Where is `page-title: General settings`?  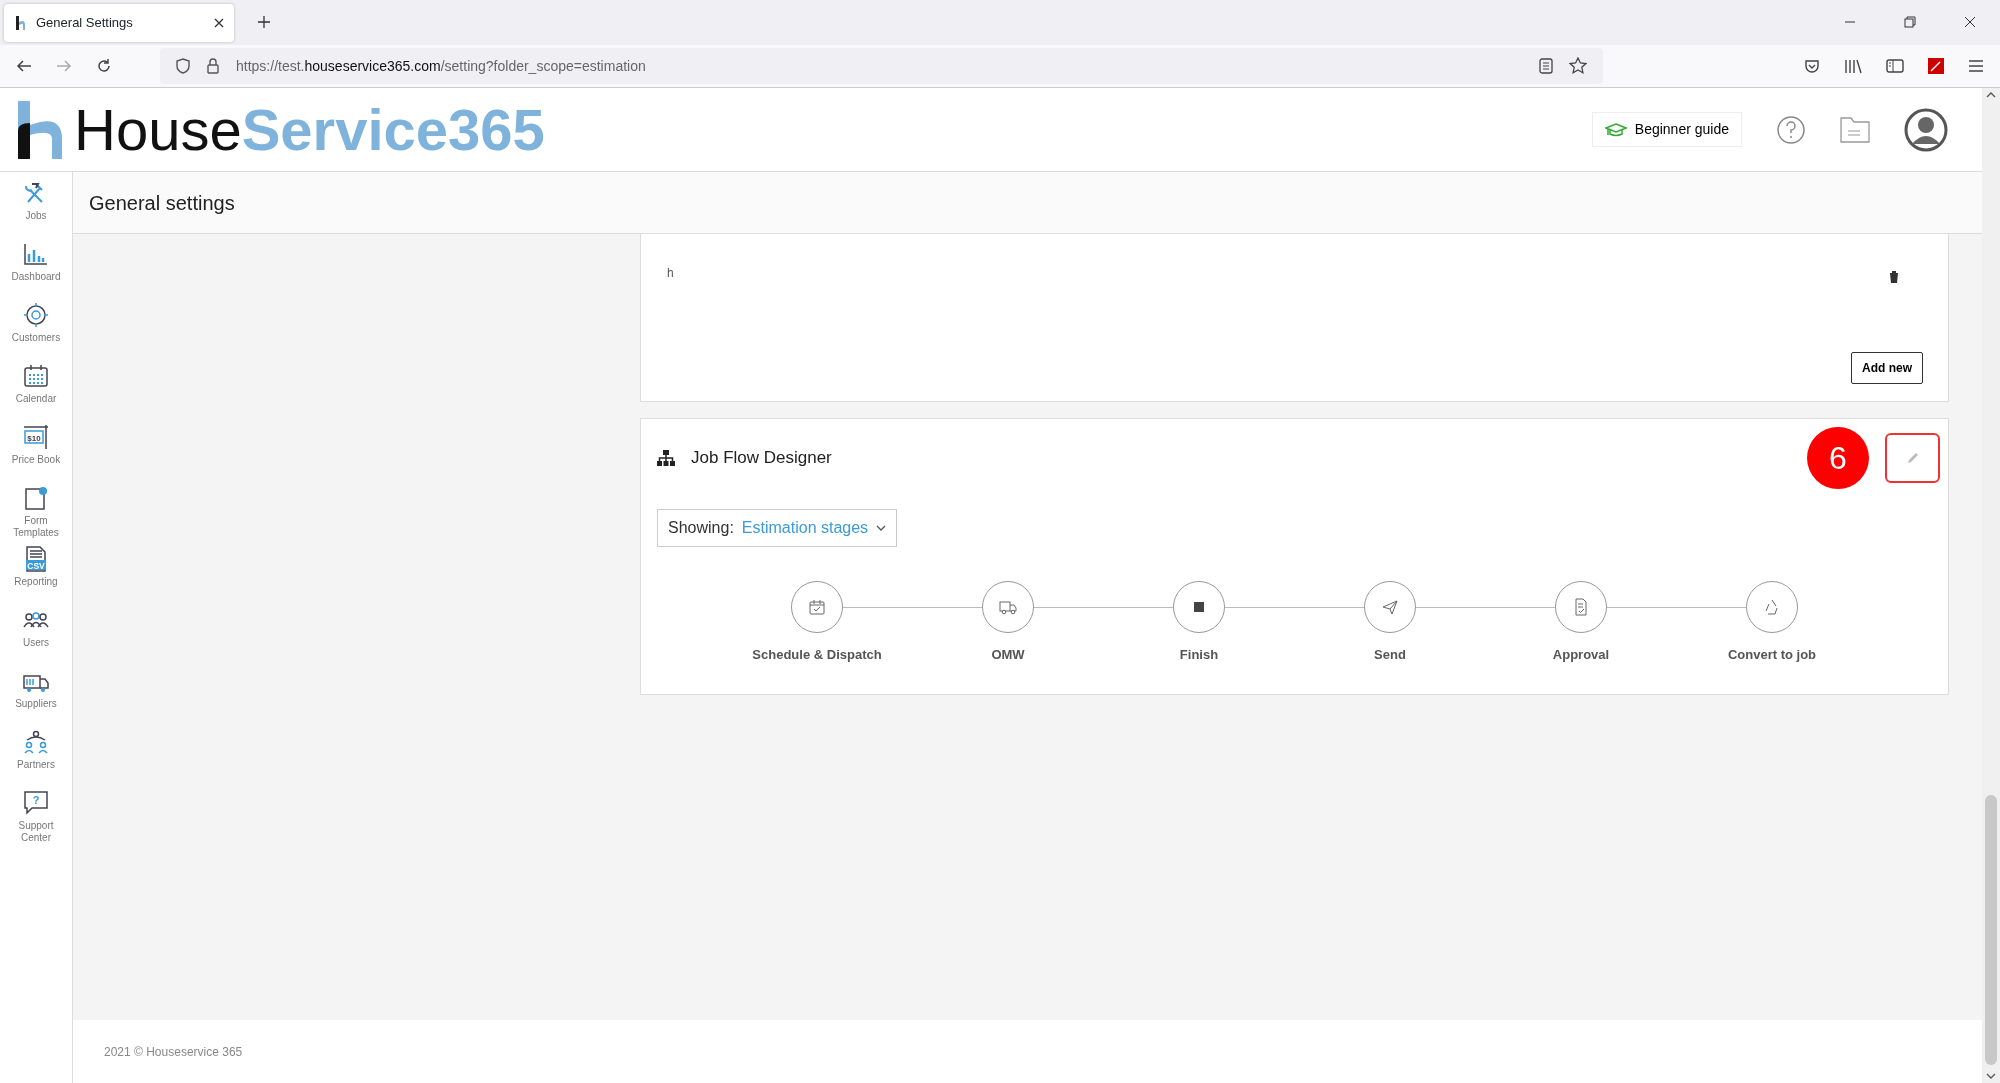
page-title: General settings is located at coordinates (162, 203).